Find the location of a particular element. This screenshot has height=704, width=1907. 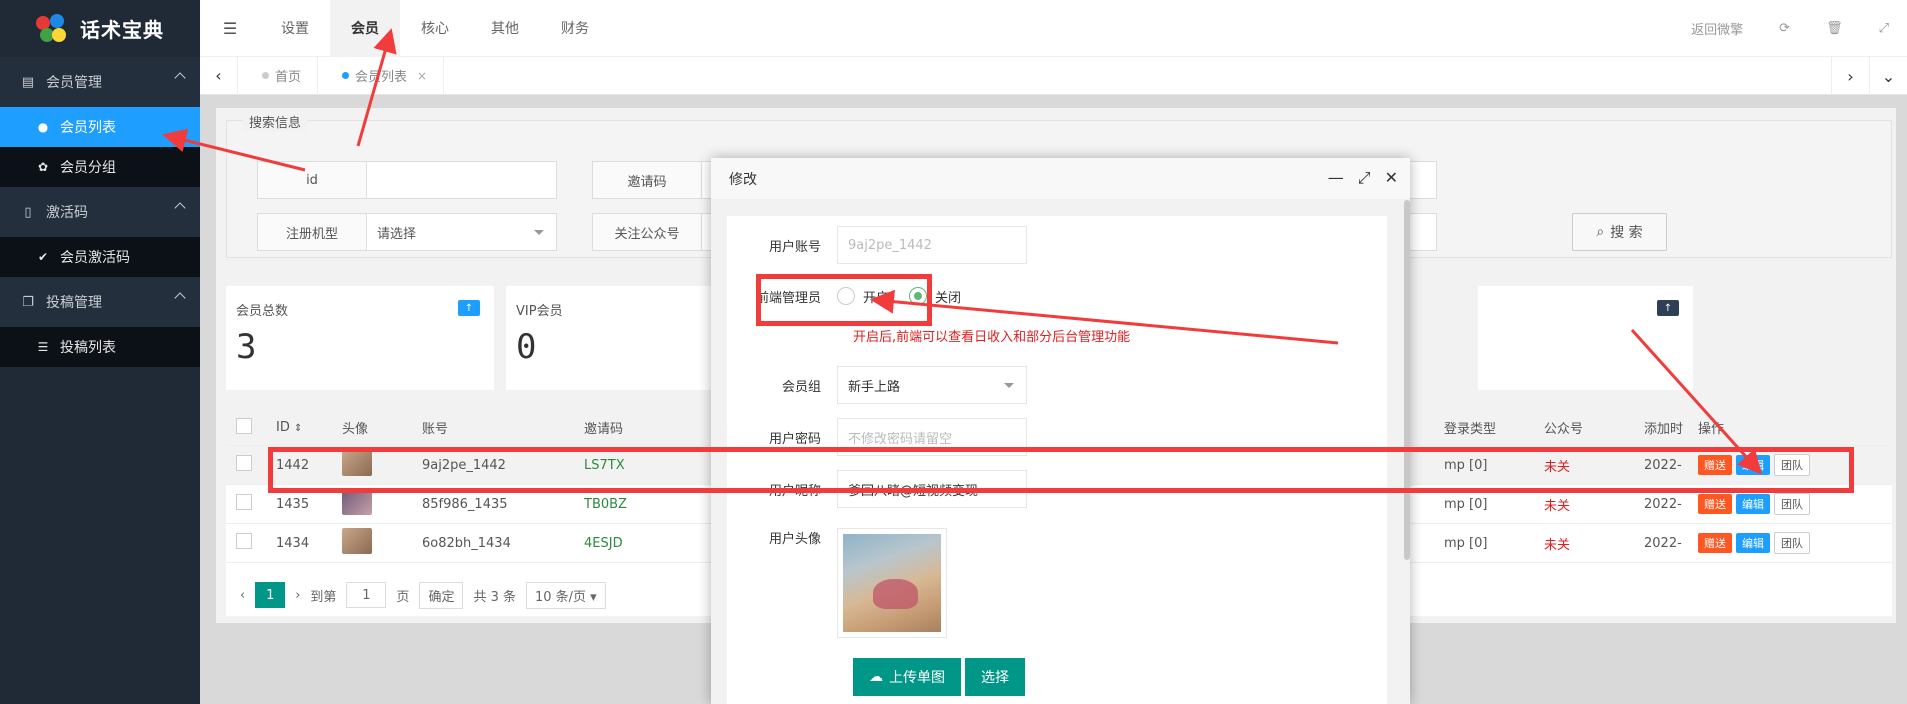

arrow-to-sidebar is located at coordinates (234, 150).